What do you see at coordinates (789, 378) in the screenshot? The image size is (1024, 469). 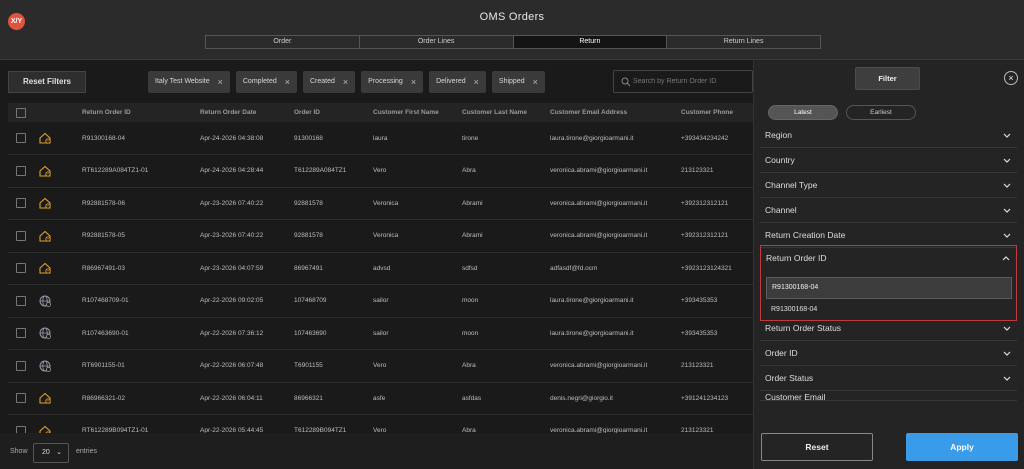 I see `facet-label: Order Status` at bounding box center [789, 378].